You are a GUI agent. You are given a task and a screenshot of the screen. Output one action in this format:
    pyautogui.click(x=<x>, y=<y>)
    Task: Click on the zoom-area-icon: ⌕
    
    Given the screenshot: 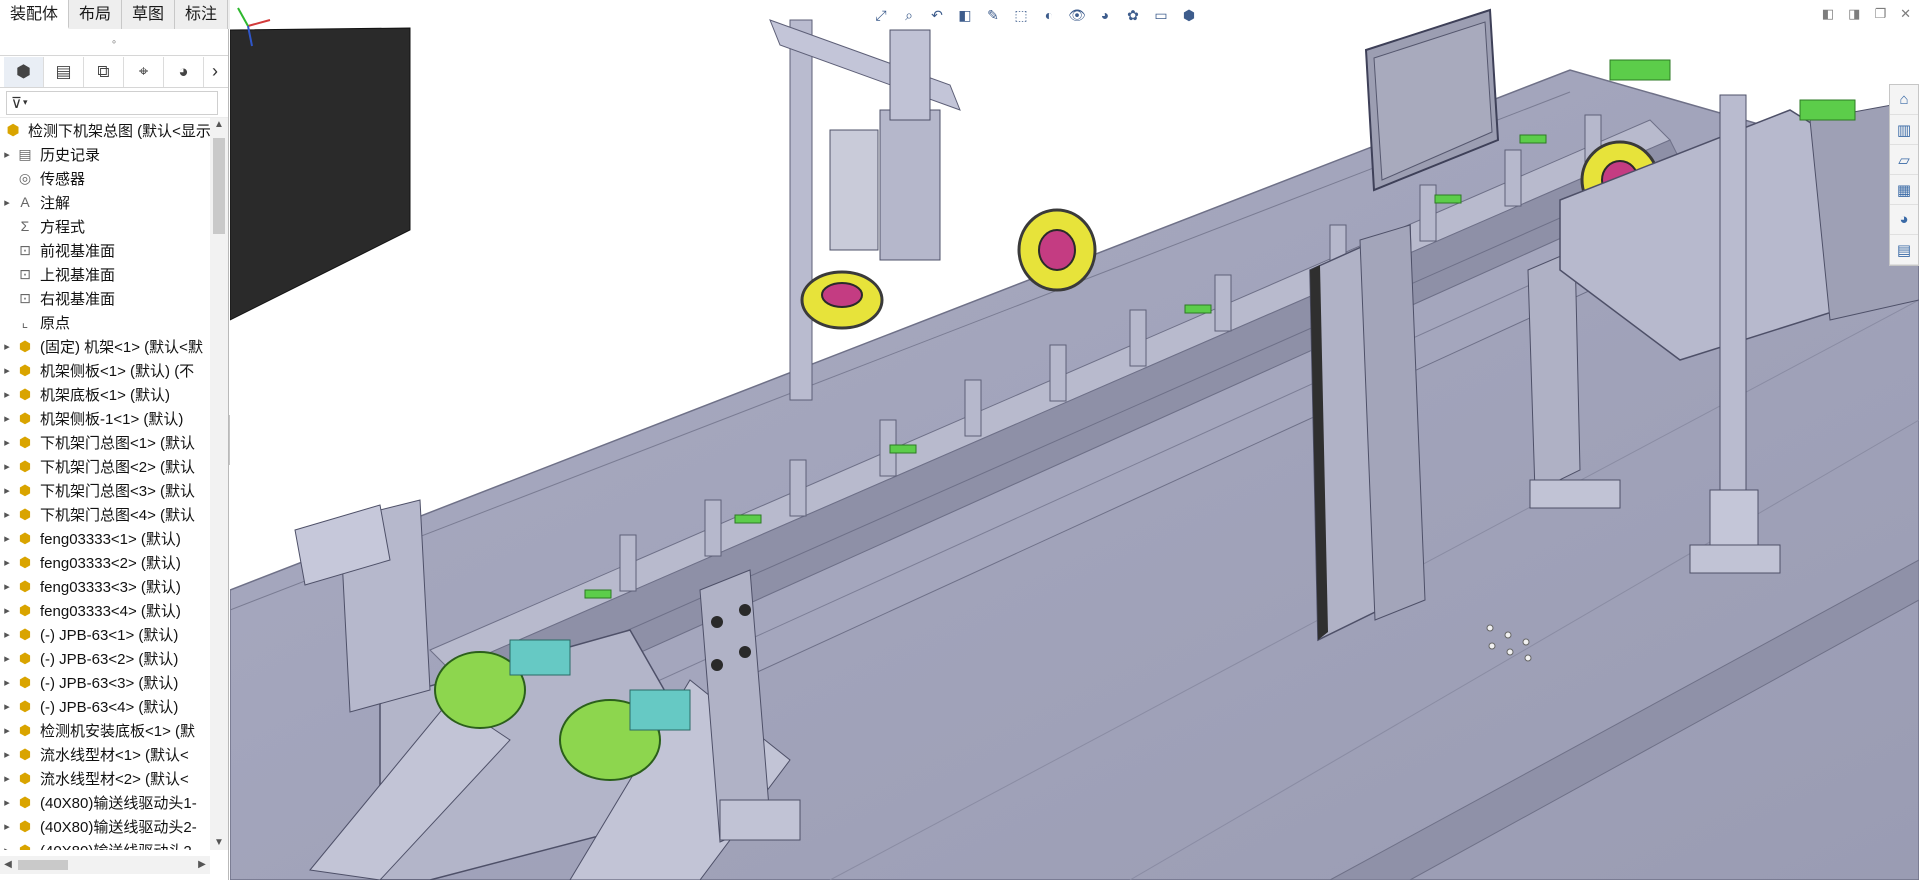 What is the action you would take?
    pyautogui.click(x=909, y=15)
    